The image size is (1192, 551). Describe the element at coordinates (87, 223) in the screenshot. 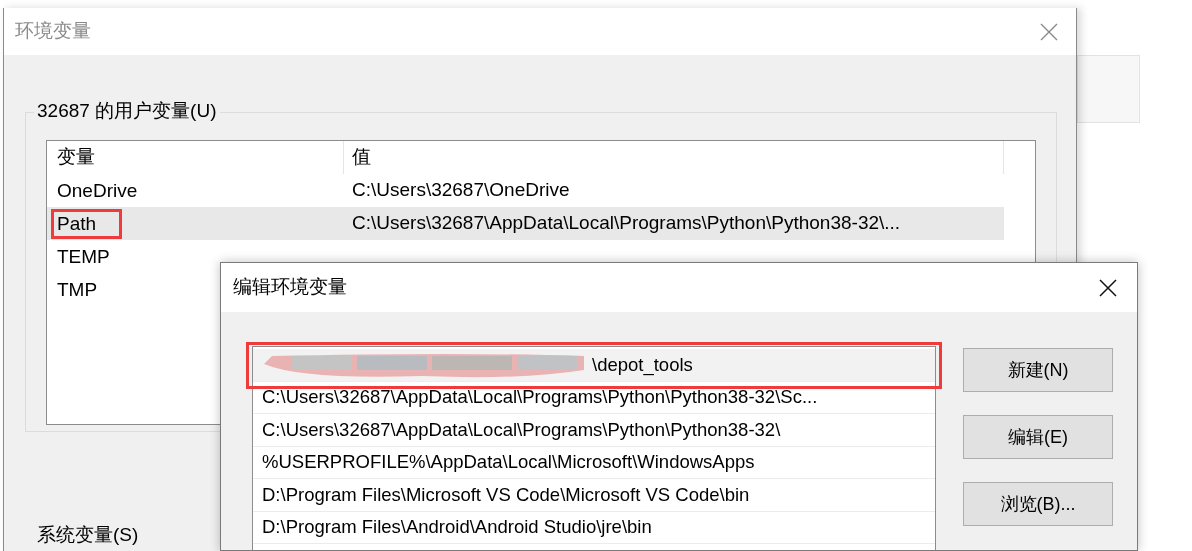

I see `variable-name: Path` at that location.